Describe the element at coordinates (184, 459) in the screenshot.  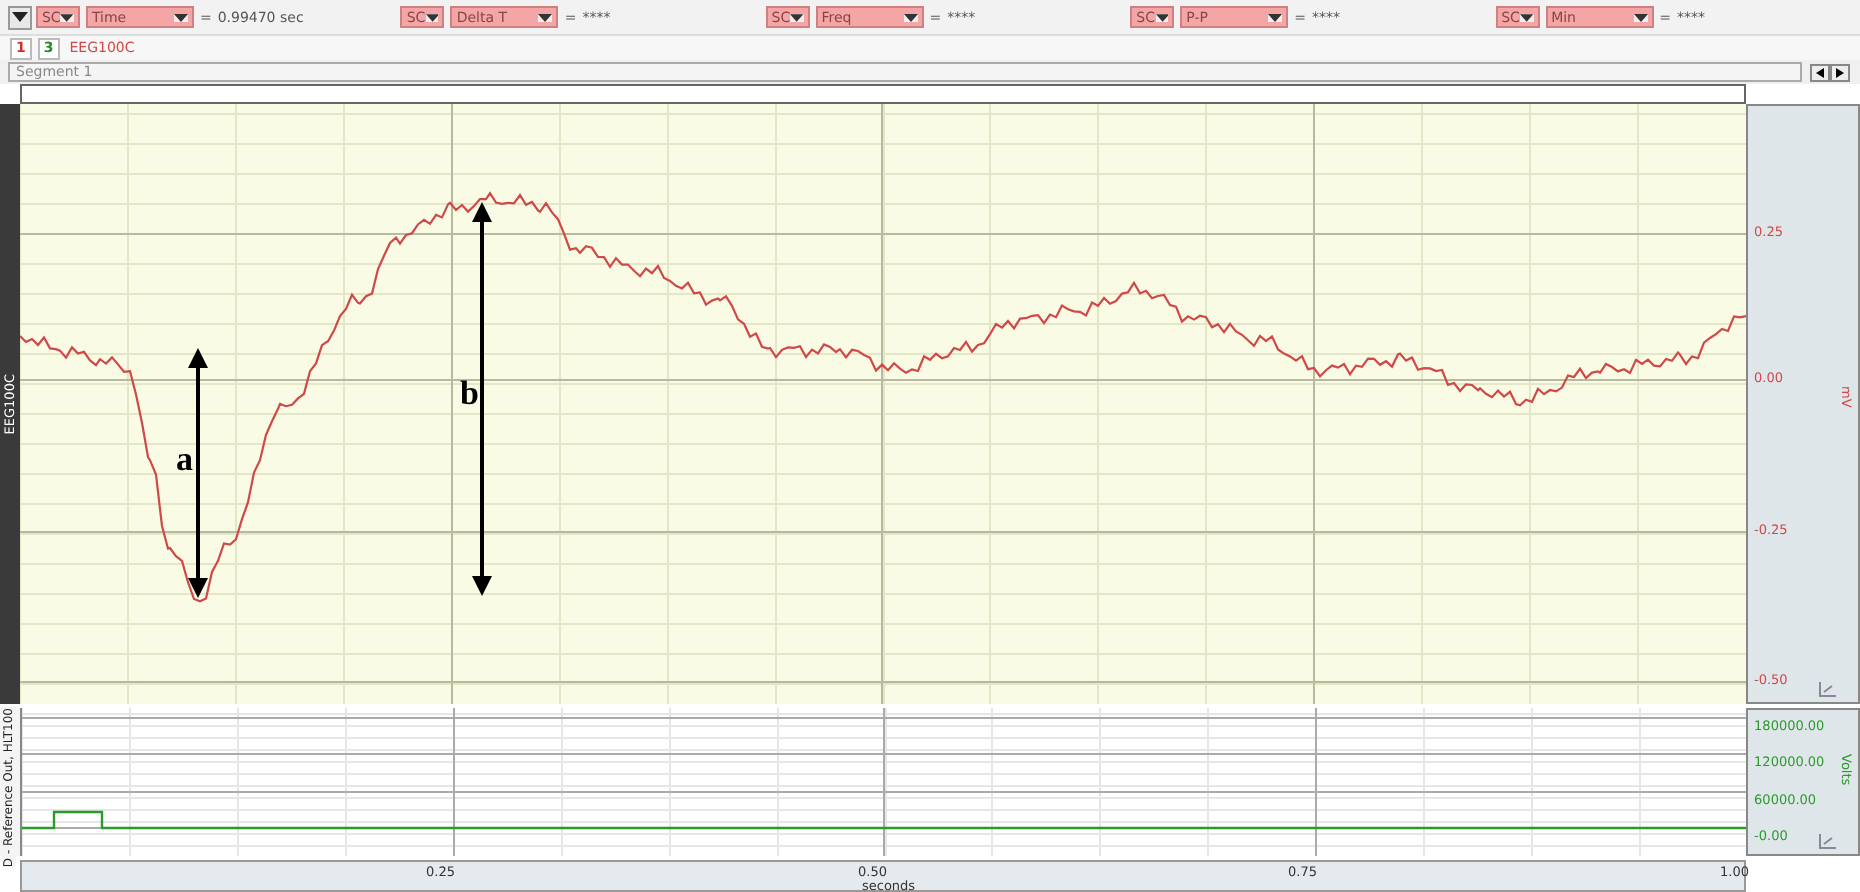
I see `annotation-label: a` at that location.